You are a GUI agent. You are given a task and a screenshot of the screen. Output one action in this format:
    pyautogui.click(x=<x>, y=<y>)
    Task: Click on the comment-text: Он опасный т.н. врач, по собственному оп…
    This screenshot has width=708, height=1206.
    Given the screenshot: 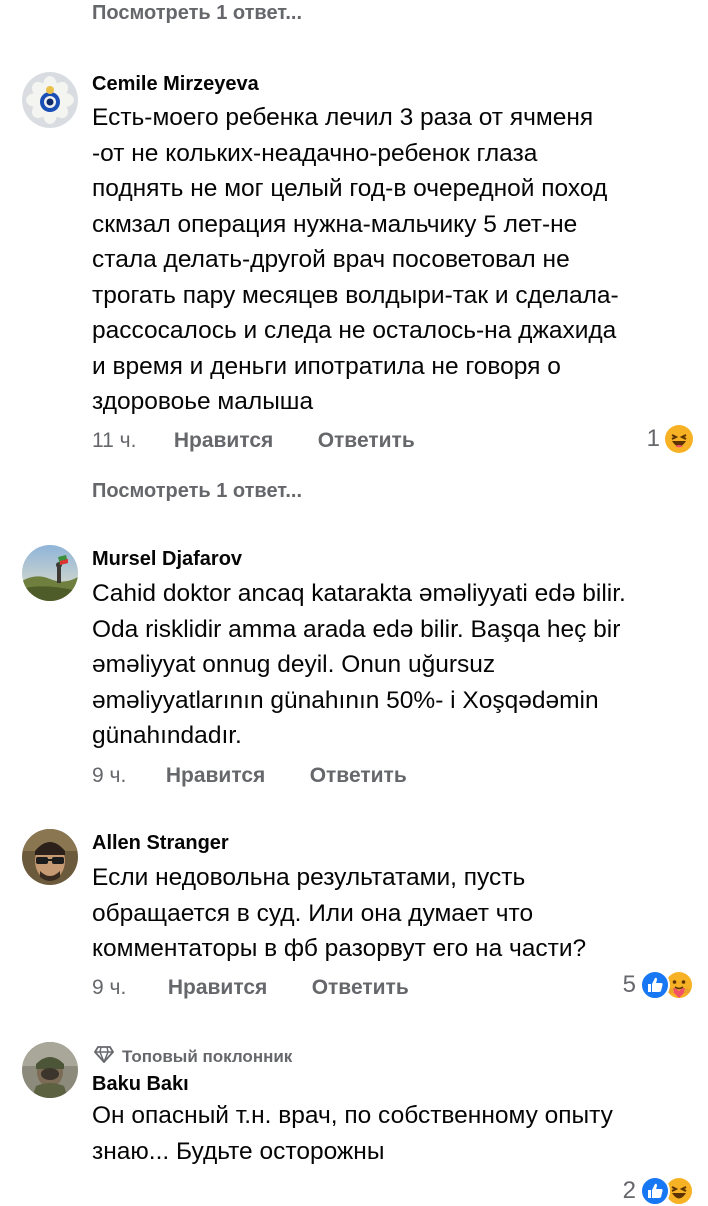 What is the action you would take?
    pyautogui.click(x=352, y=1133)
    